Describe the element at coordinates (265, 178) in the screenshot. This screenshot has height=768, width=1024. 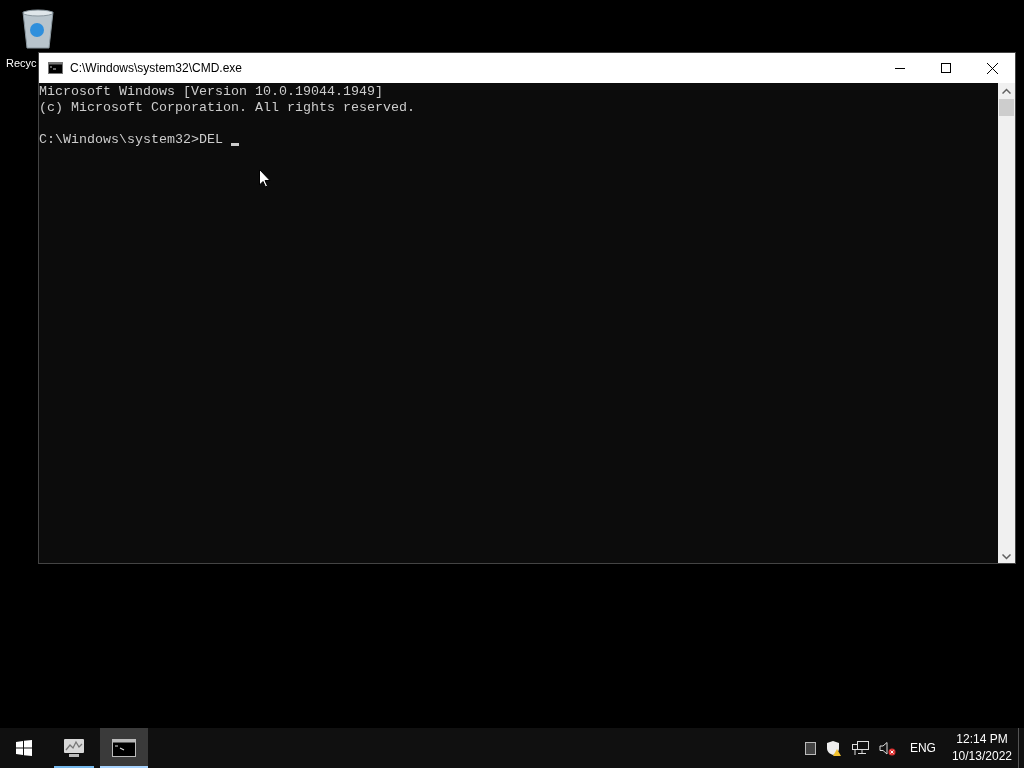
I see `mouse-pointer-icon` at that location.